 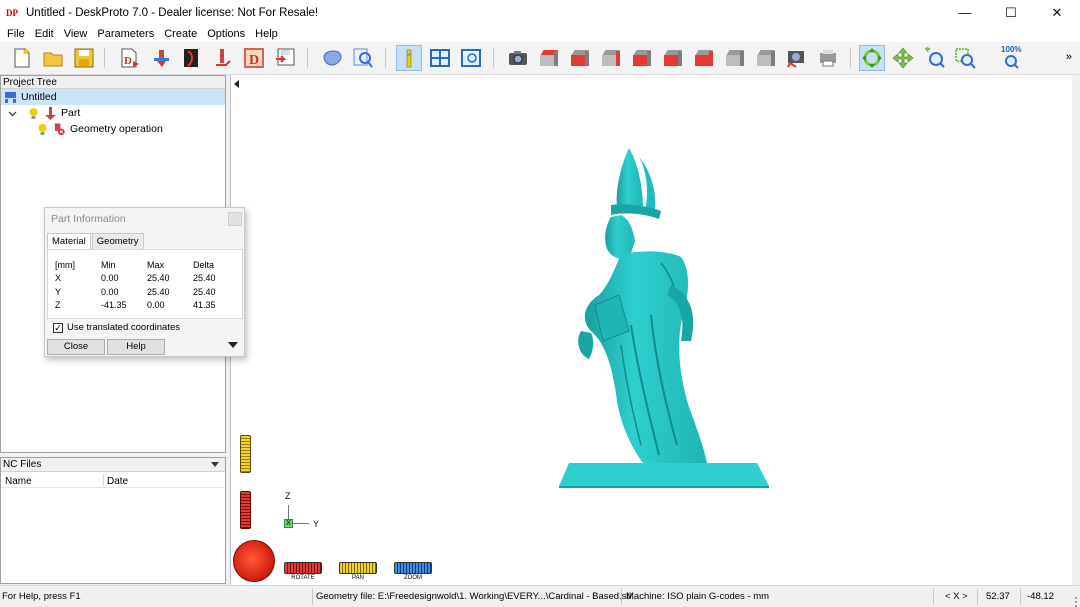 What do you see at coordinates (223, 58) in the screenshot?
I see `stl-tool-button` at bounding box center [223, 58].